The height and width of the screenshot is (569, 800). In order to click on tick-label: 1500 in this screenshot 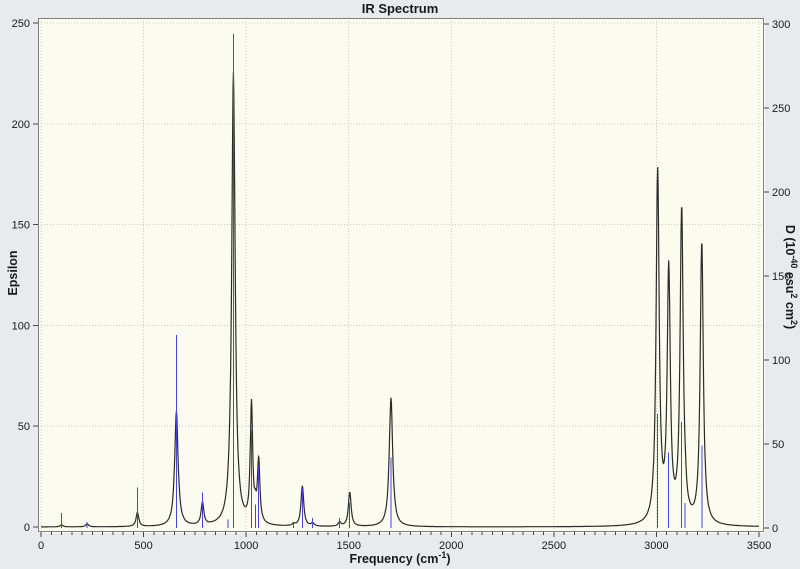, I will do `click(348, 546)`.